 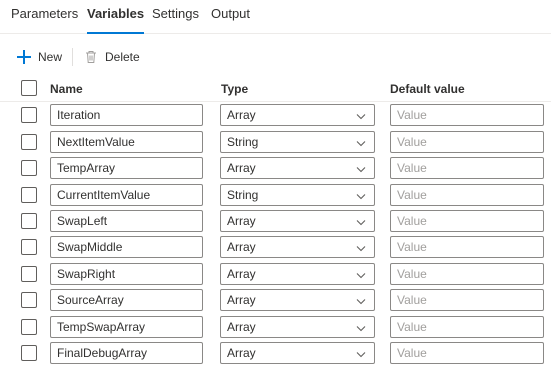 What do you see at coordinates (175, 13) in the screenshot?
I see `tab-label: Settings` at bounding box center [175, 13].